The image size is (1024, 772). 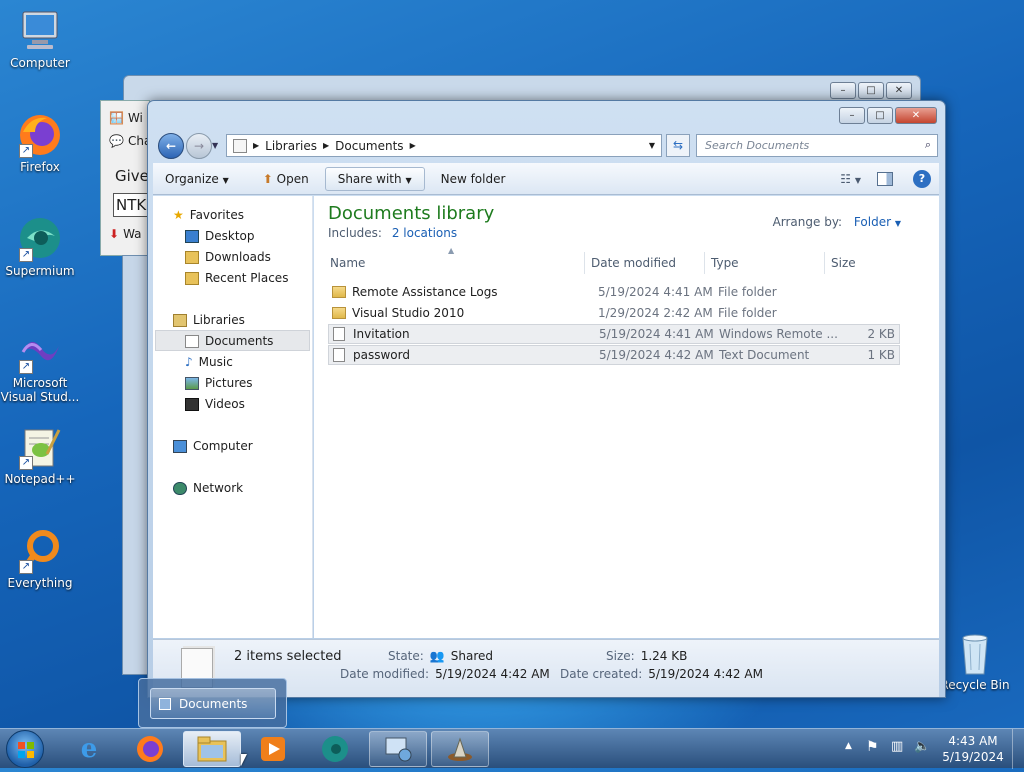 What do you see at coordinates (40, 479) in the screenshot?
I see `desktop-icon-label: Notepad++` at bounding box center [40, 479].